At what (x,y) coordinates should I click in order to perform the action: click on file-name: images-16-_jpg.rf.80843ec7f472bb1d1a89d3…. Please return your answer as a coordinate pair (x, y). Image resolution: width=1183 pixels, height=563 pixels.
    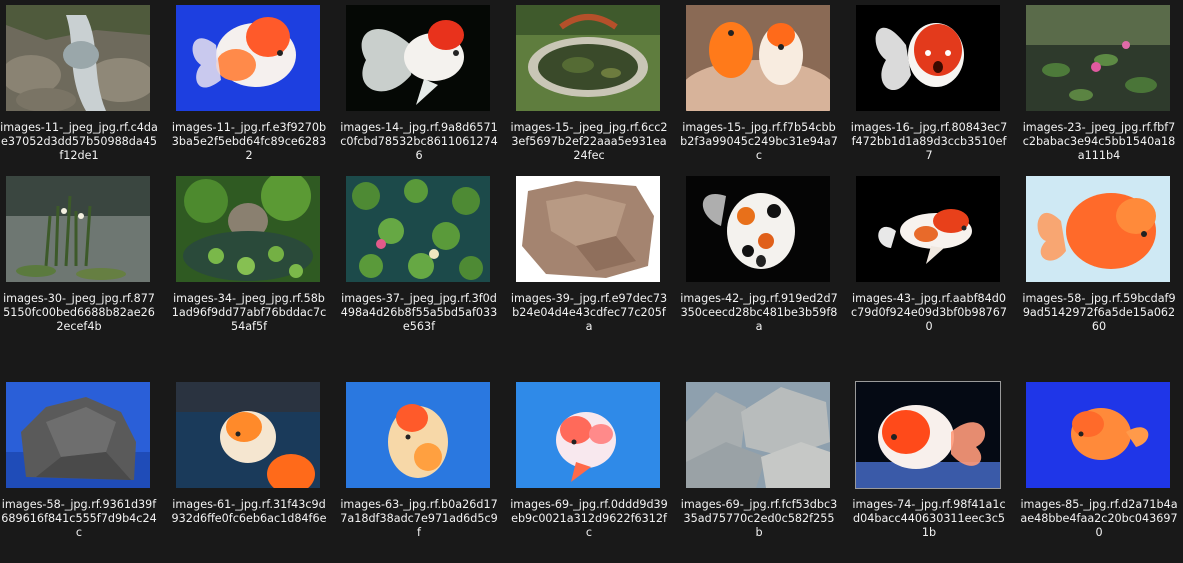
    Looking at the image, I should click on (929, 141).